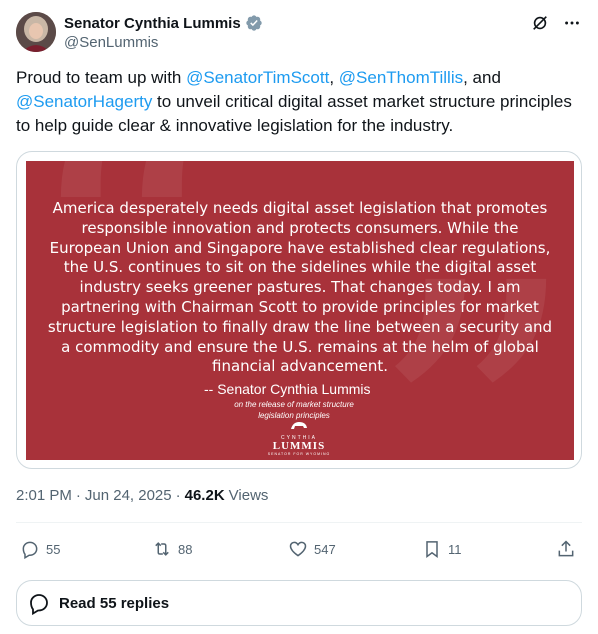 This screenshot has width=598, height=634. Describe the element at coordinates (53, 549) in the screenshot. I see `reply-count: 55` at that location.